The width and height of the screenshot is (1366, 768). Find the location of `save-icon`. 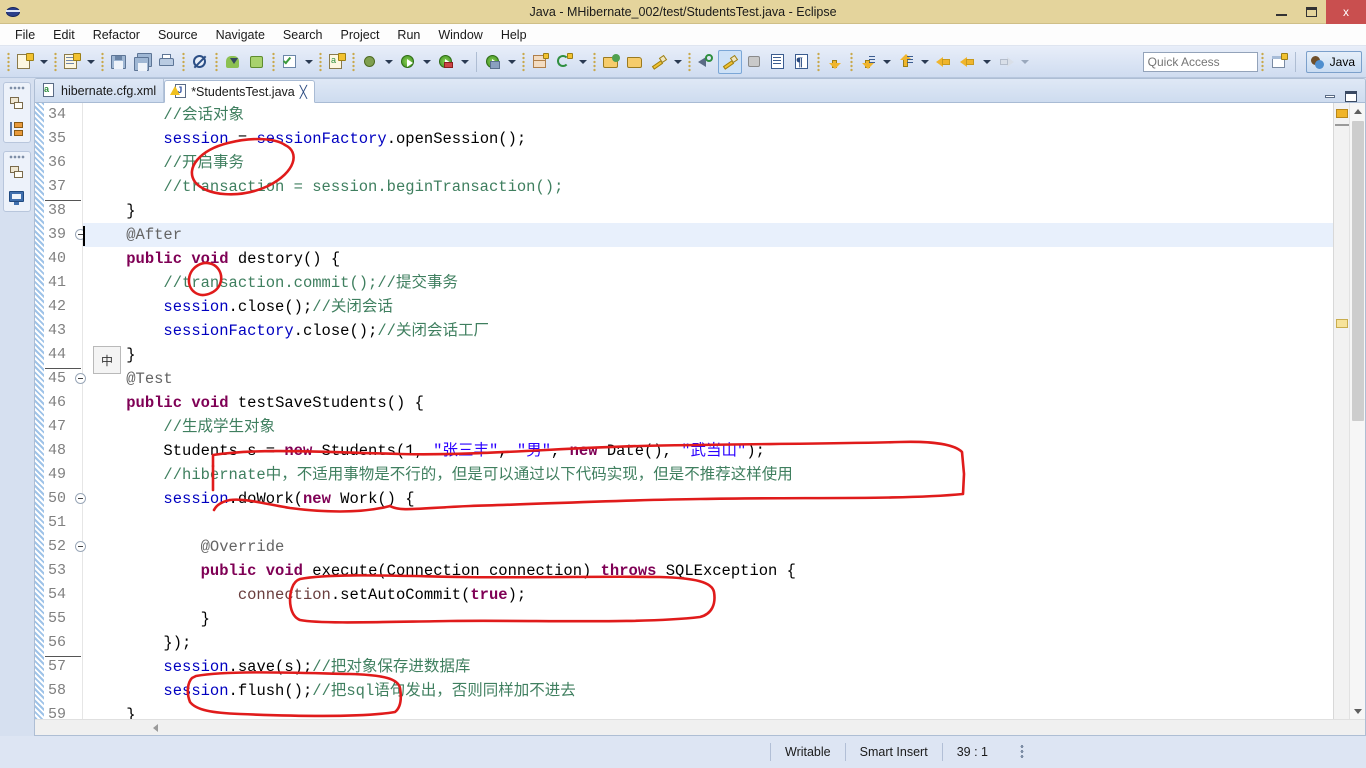

save-icon is located at coordinates (119, 62).